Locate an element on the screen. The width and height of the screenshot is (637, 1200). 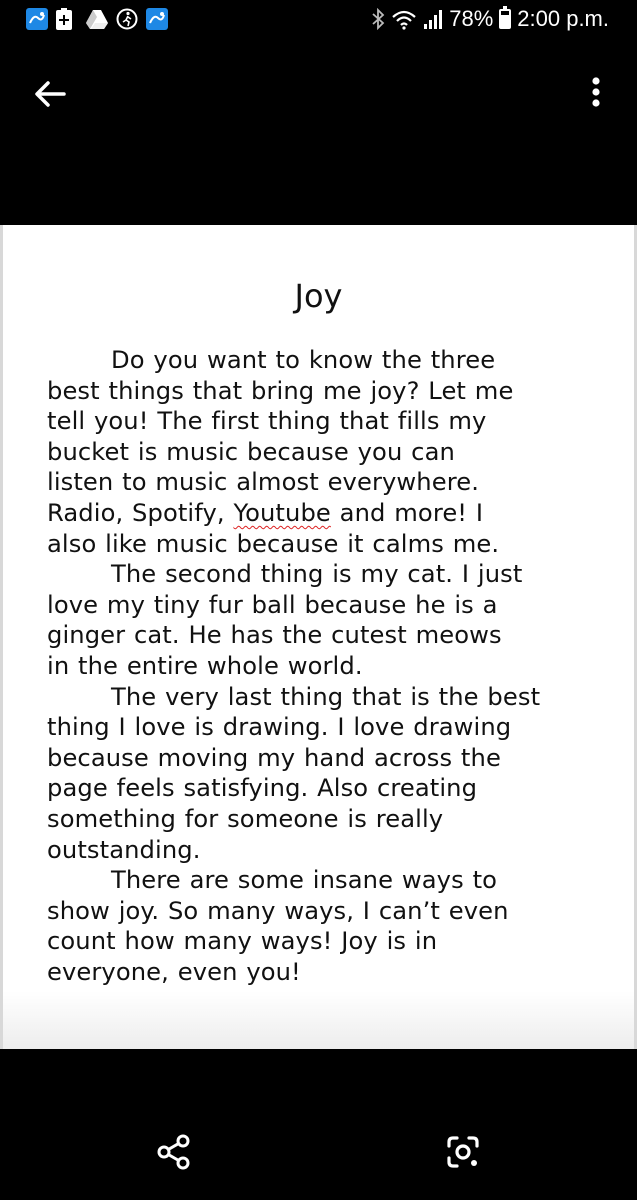
line-segment: and more! I is located at coordinates (407, 512).